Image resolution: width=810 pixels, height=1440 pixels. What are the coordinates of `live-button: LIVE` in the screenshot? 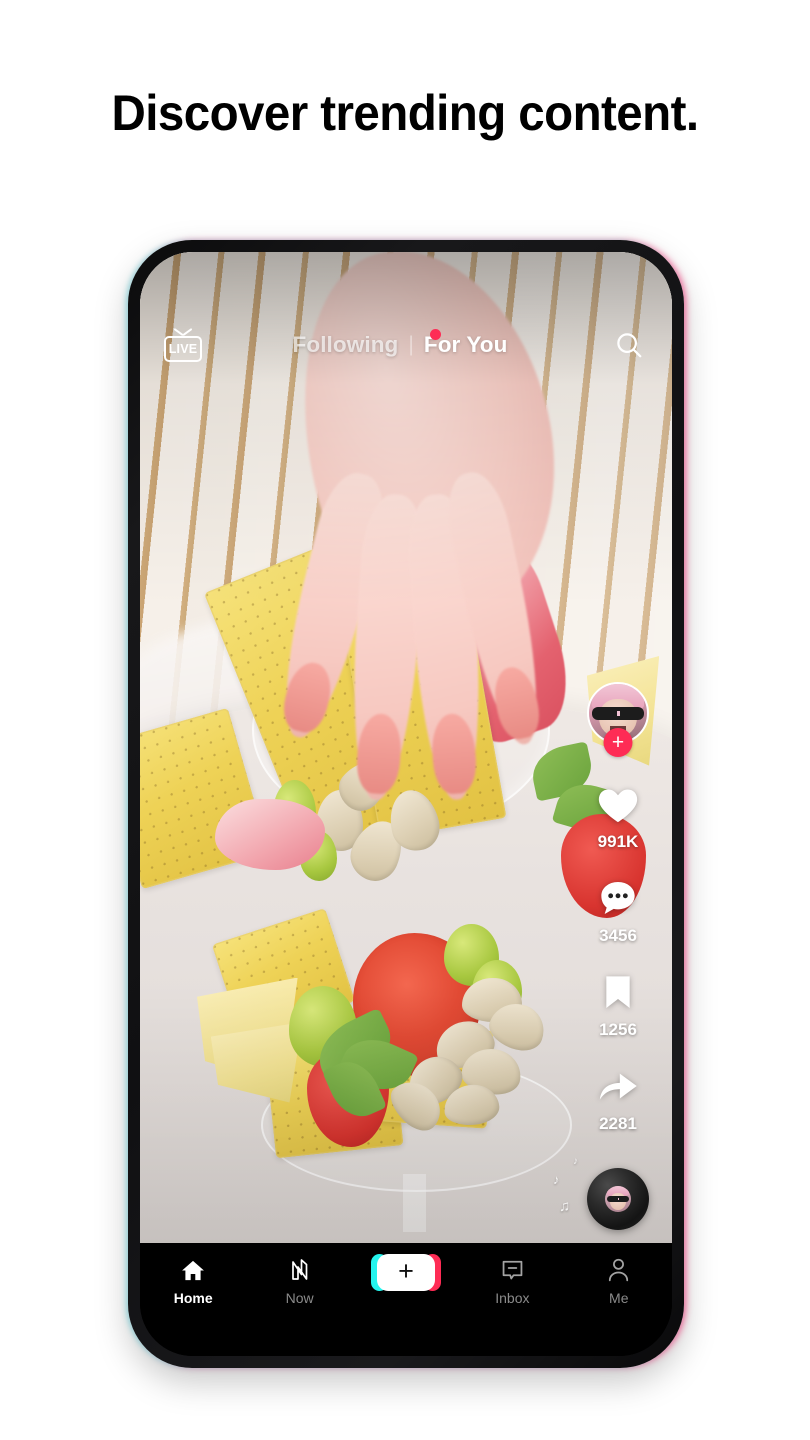 It's located at (183, 345).